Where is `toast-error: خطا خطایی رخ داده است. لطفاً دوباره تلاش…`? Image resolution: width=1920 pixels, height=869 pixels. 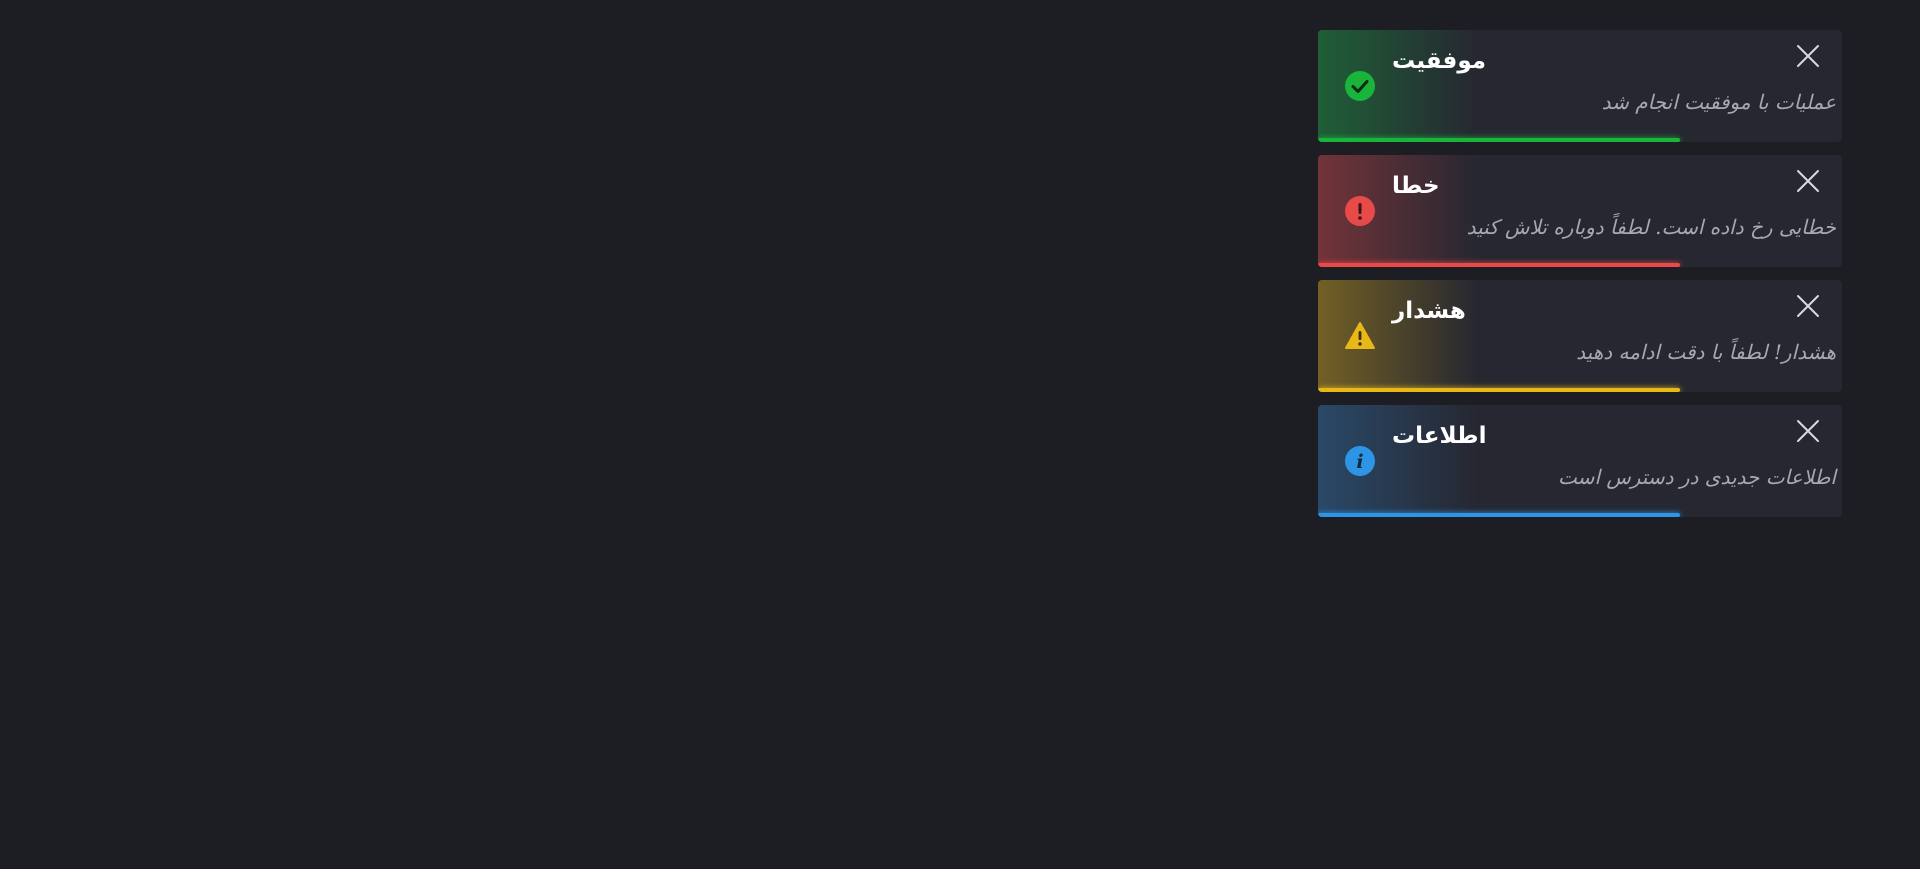
toast-error: خطا خطایی رخ داده است. لطفاً دوباره تلاش… is located at coordinates (1580, 211).